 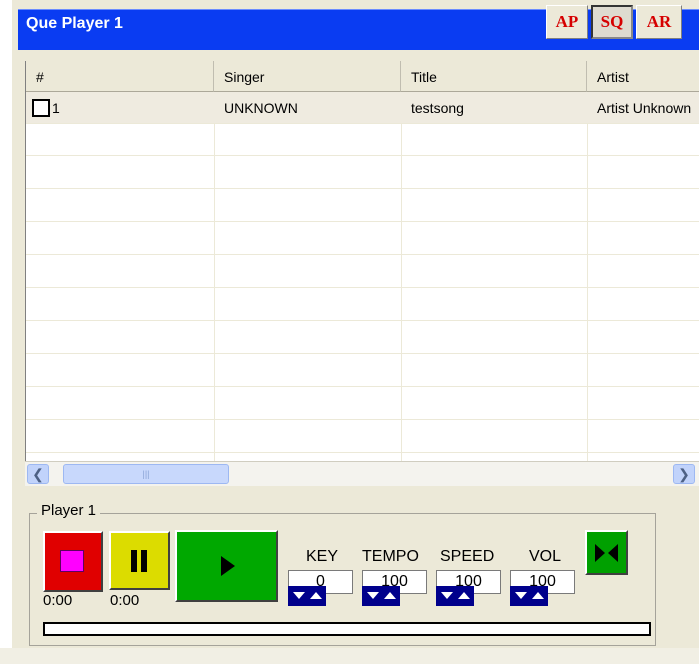 I want to click on stop-time: 0:00, so click(x=58, y=600).